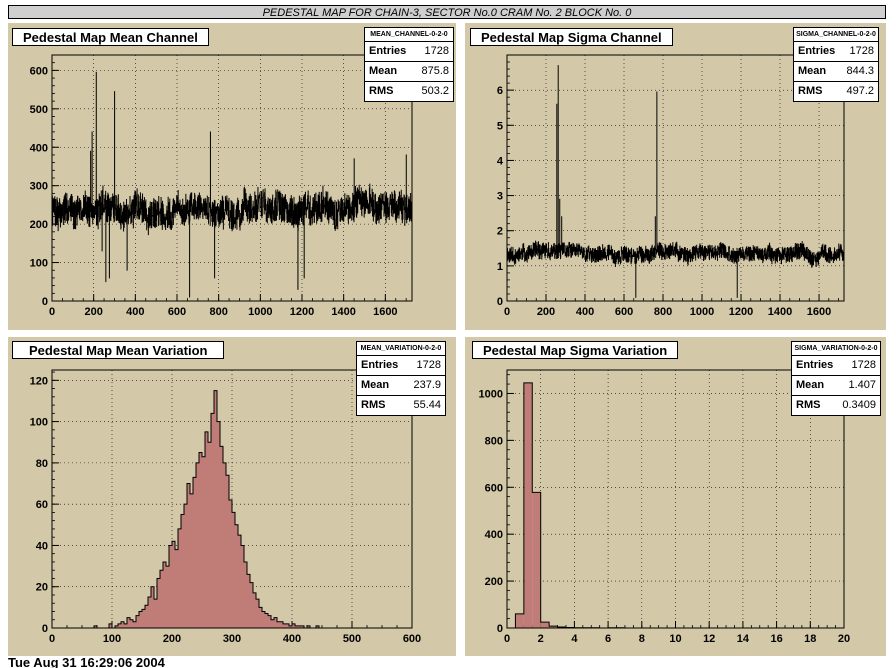 The width and height of the screenshot is (896, 668). I want to click on x-tick-label: 100, so click(112, 639).